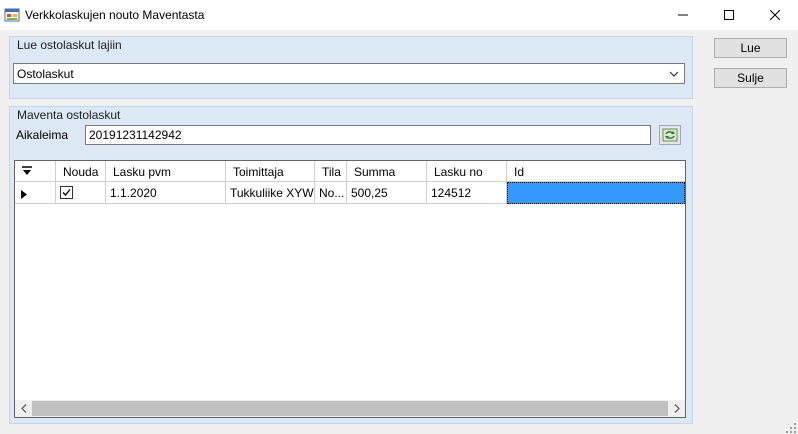 This screenshot has height=434, width=798. I want to click on row-pointer-icon, so click(24, 194).